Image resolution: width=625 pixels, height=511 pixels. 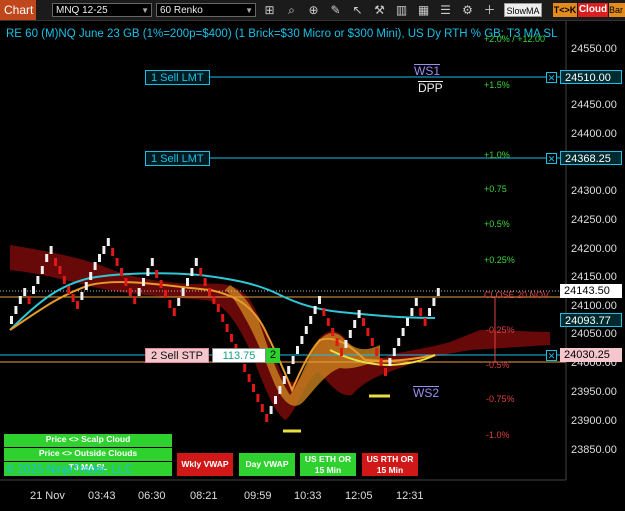 What do you see at coordinates (497, 224) in the screenshot?
I see `percent-level-label: +0.5%` at bounding box center [497, 224].